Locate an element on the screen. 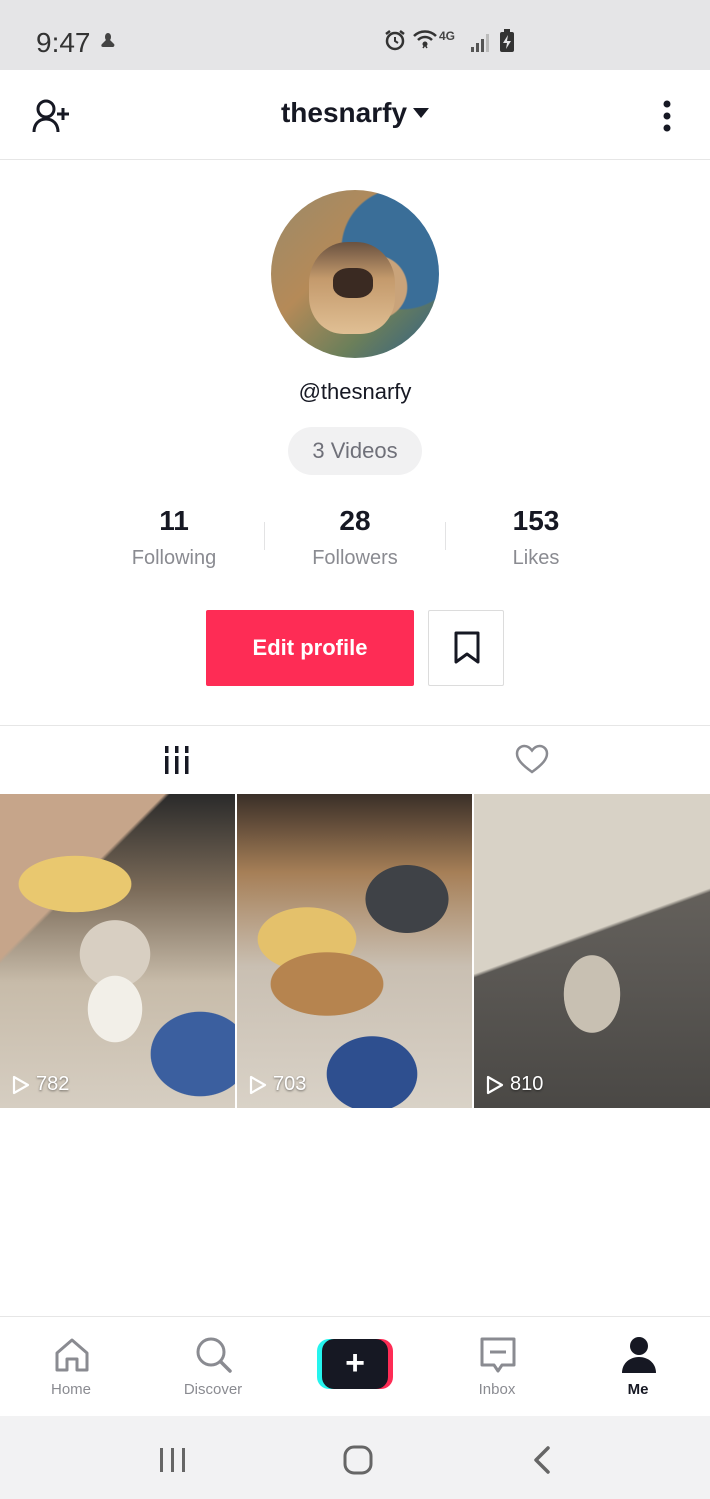 This screenshot has width=710, height=1499. caret-down-icon is located at coordinates (421, 112).